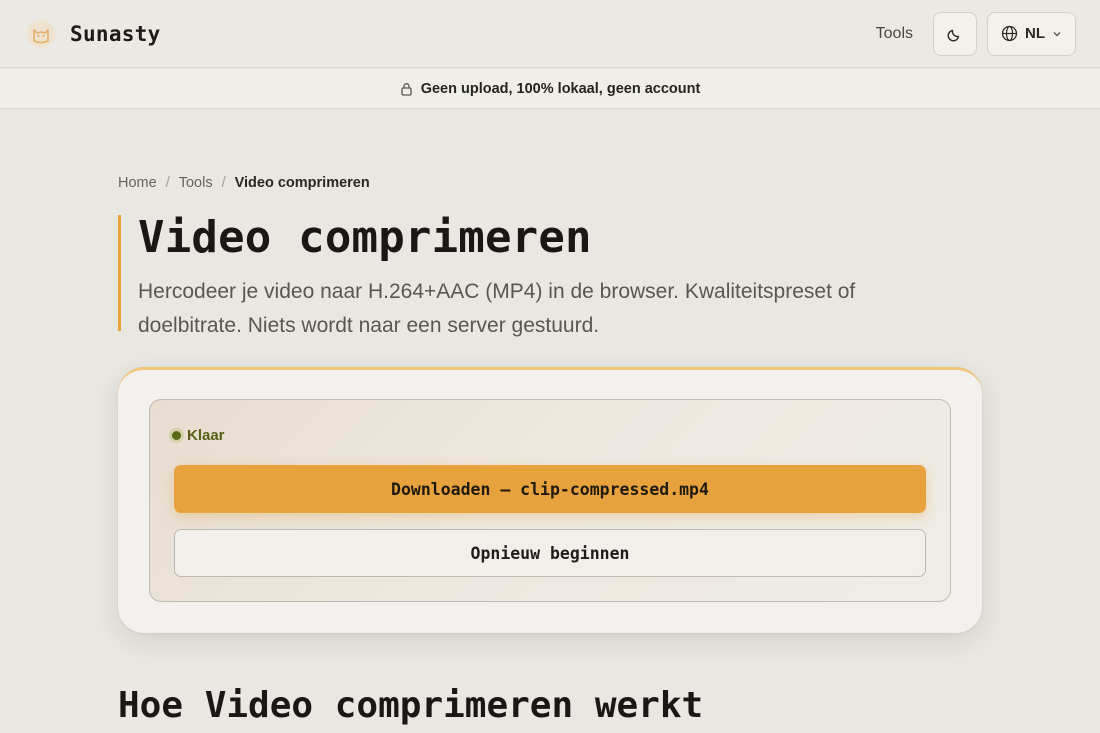 Image resolution: width=1100 pixels, height=733 pixels. I want to click on moon-icon, so click(953, 35).